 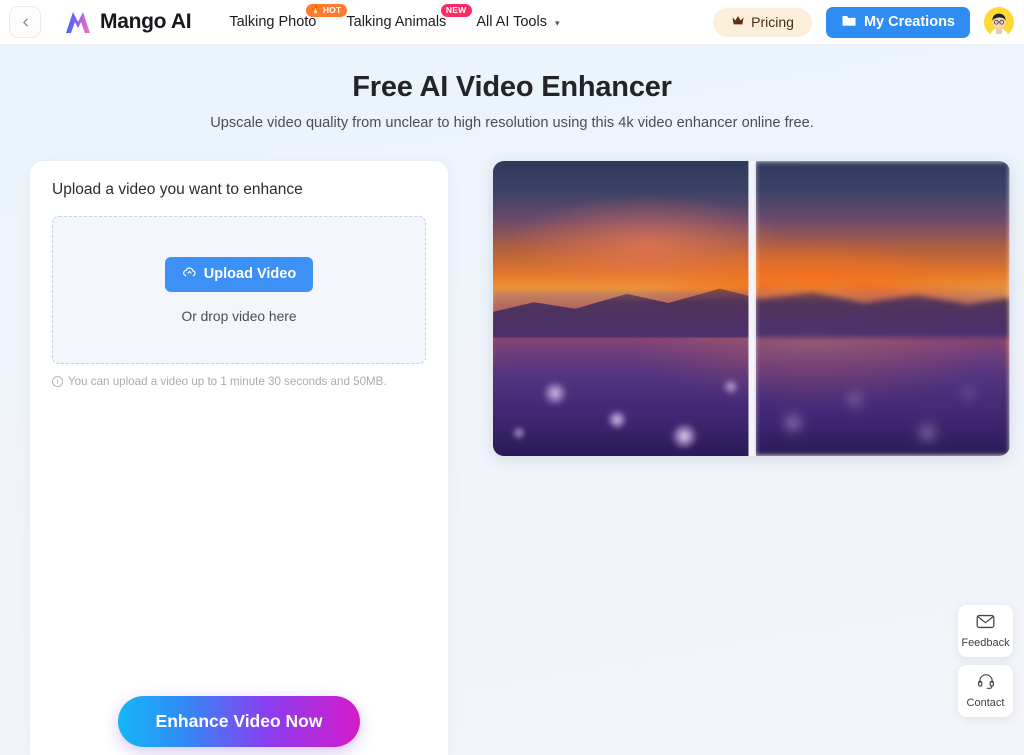 What do you see at coordinates (456, 10) in the screenshot?
I see `new-badge: NEW` at bounding box center [456, 10].